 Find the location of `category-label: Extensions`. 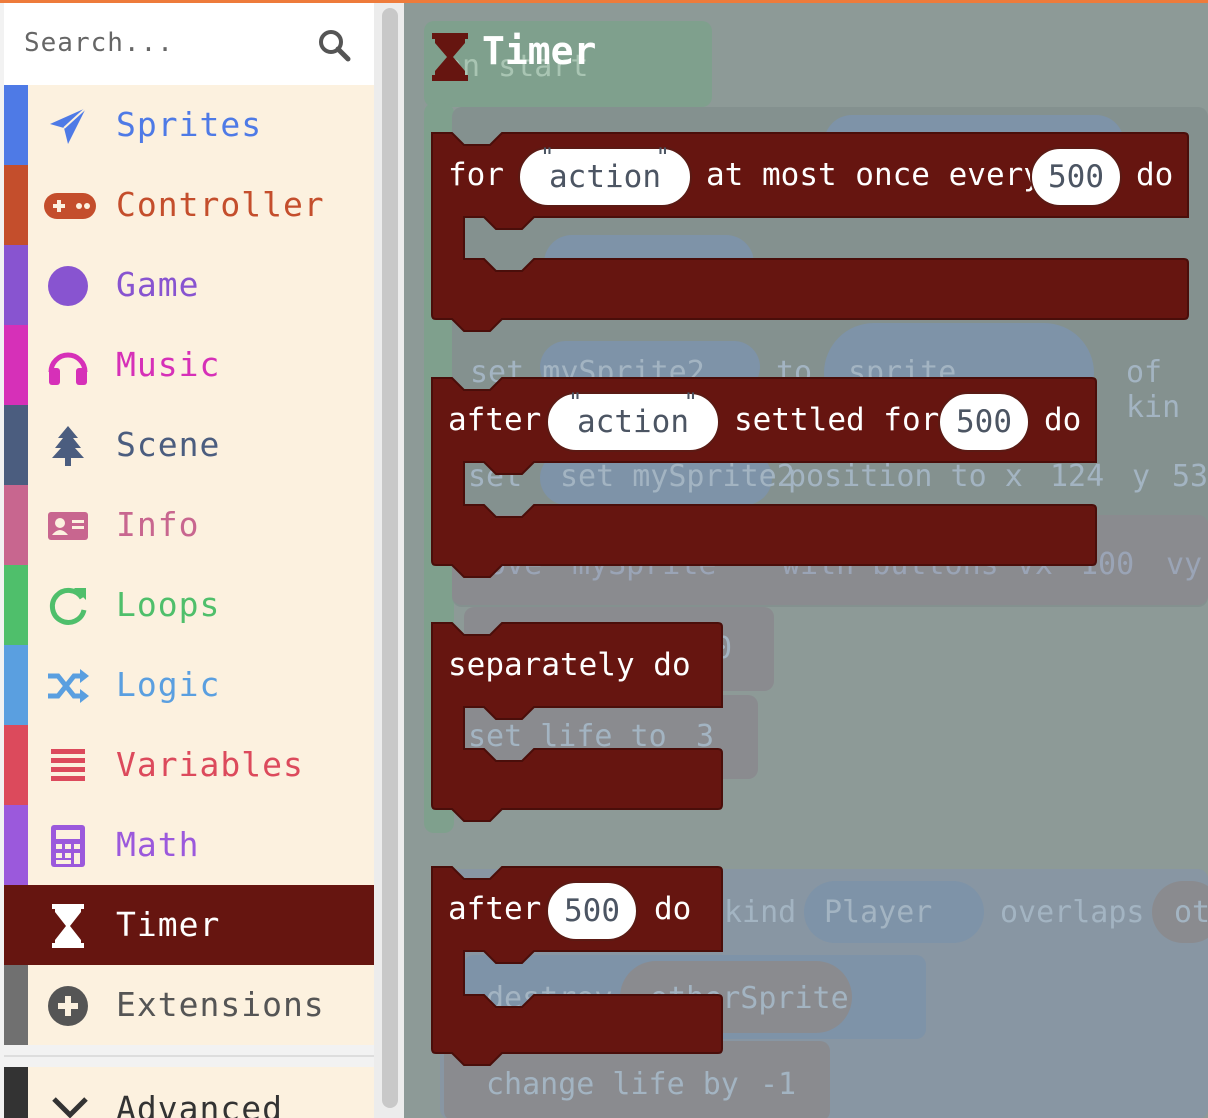

category-label: Extensions is located at coordinates (220, 1004).